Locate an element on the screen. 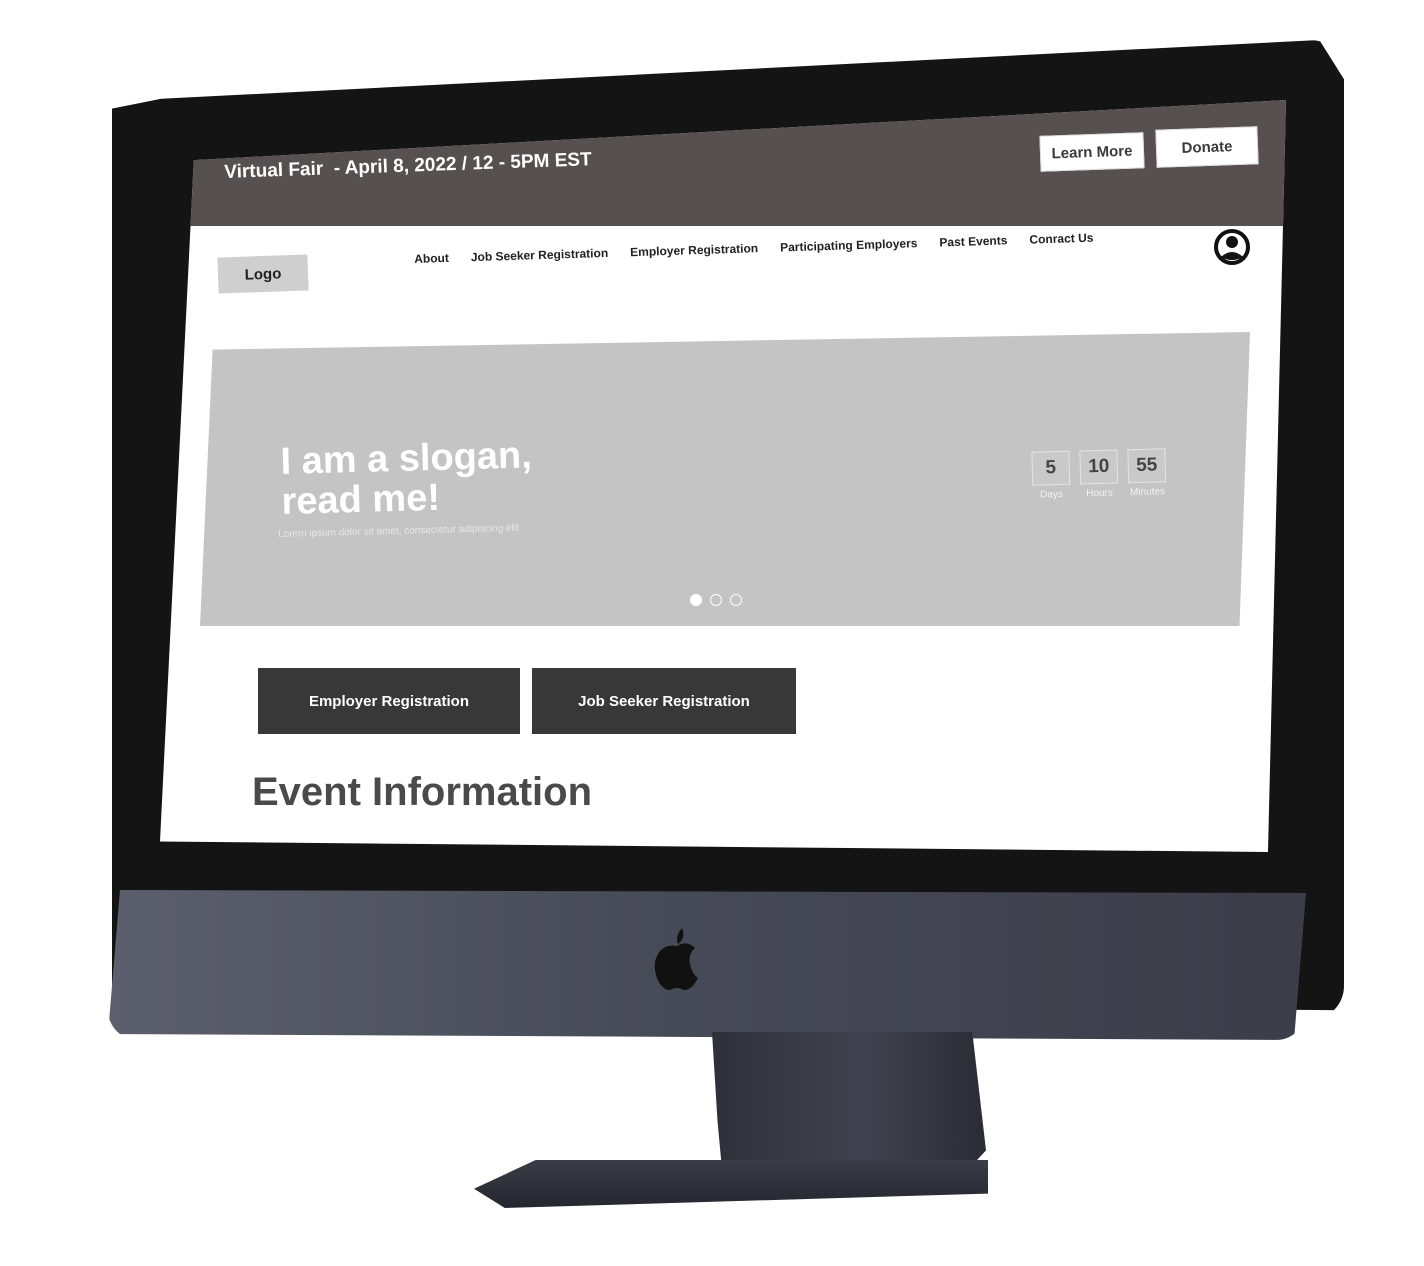 This screenshot has width=1424, height=1266. countdown-hours: 10 Hours is located at coordinates (1099, 474).